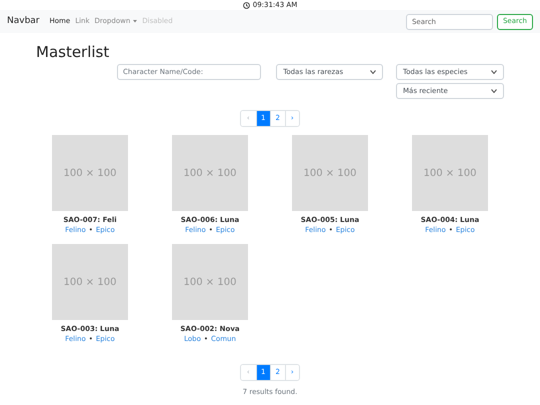 The height and width of the screenshot is (405, 540). Describe the element at coordinates (23, 21) in the screenshot. I see `navbar-brand: Navbar` at that location.